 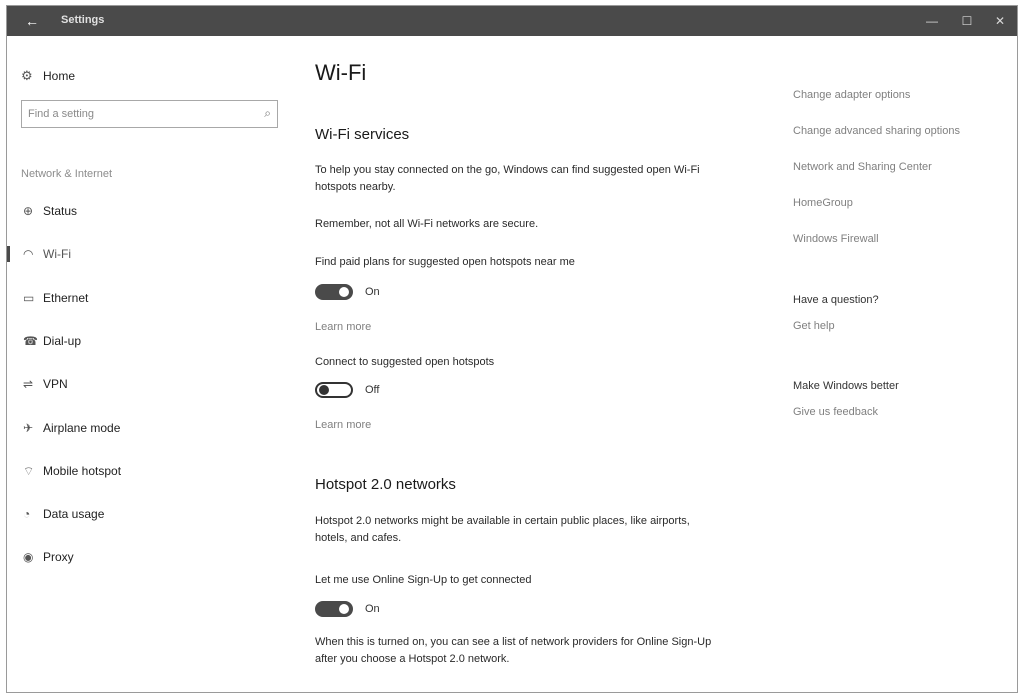 What do you see at coordinates (62, 341) in the screenshot?
I see `sidebar-item-label: Dial-up` at bounding box center [62, 341].